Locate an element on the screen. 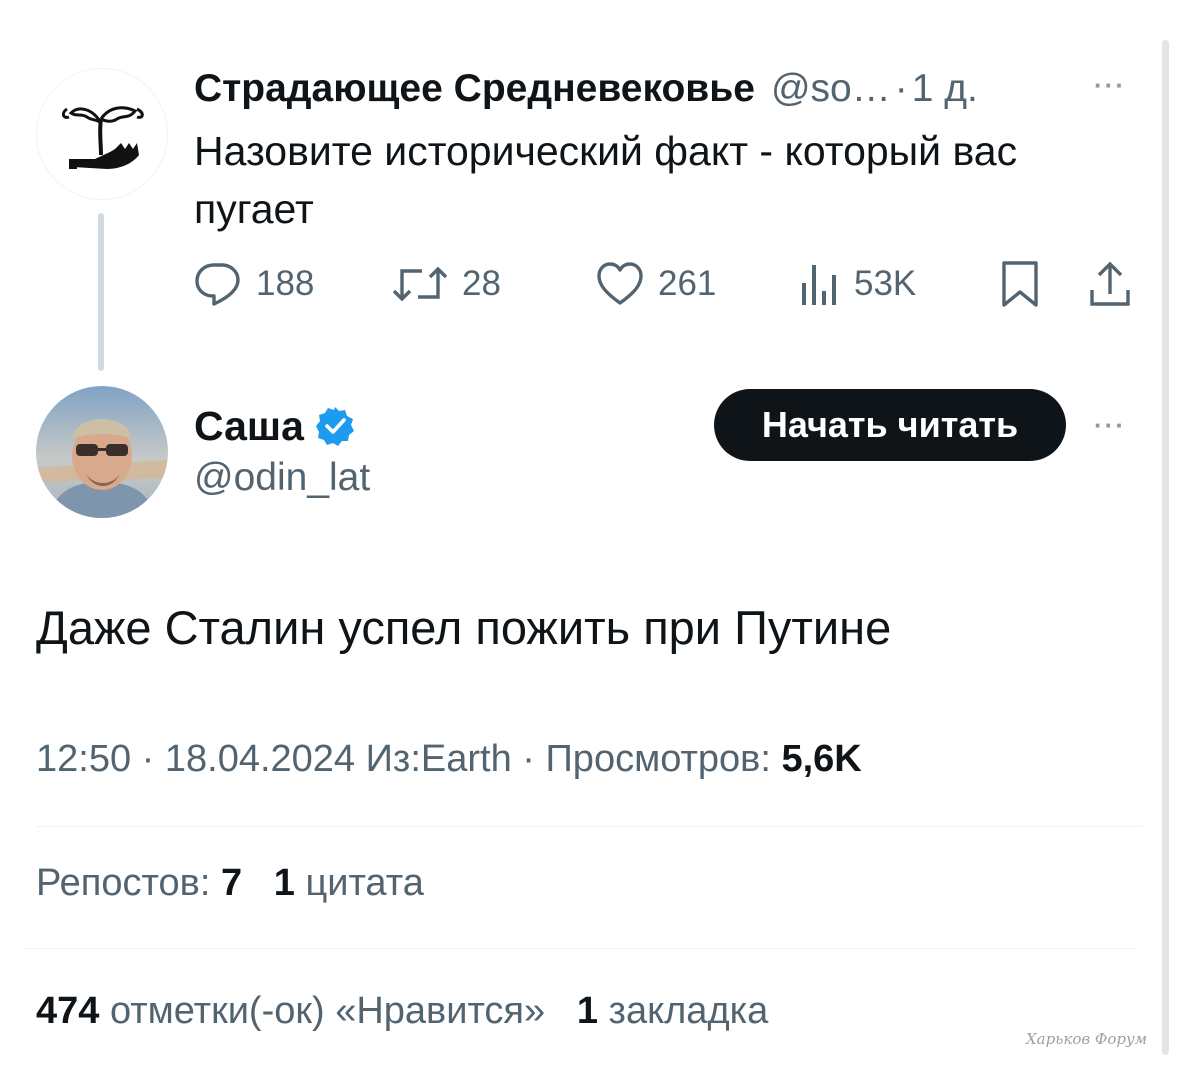 The height and width of the screenshot is (1066, 1179). reposts-count: 7 is located at coordinates (231, 883).